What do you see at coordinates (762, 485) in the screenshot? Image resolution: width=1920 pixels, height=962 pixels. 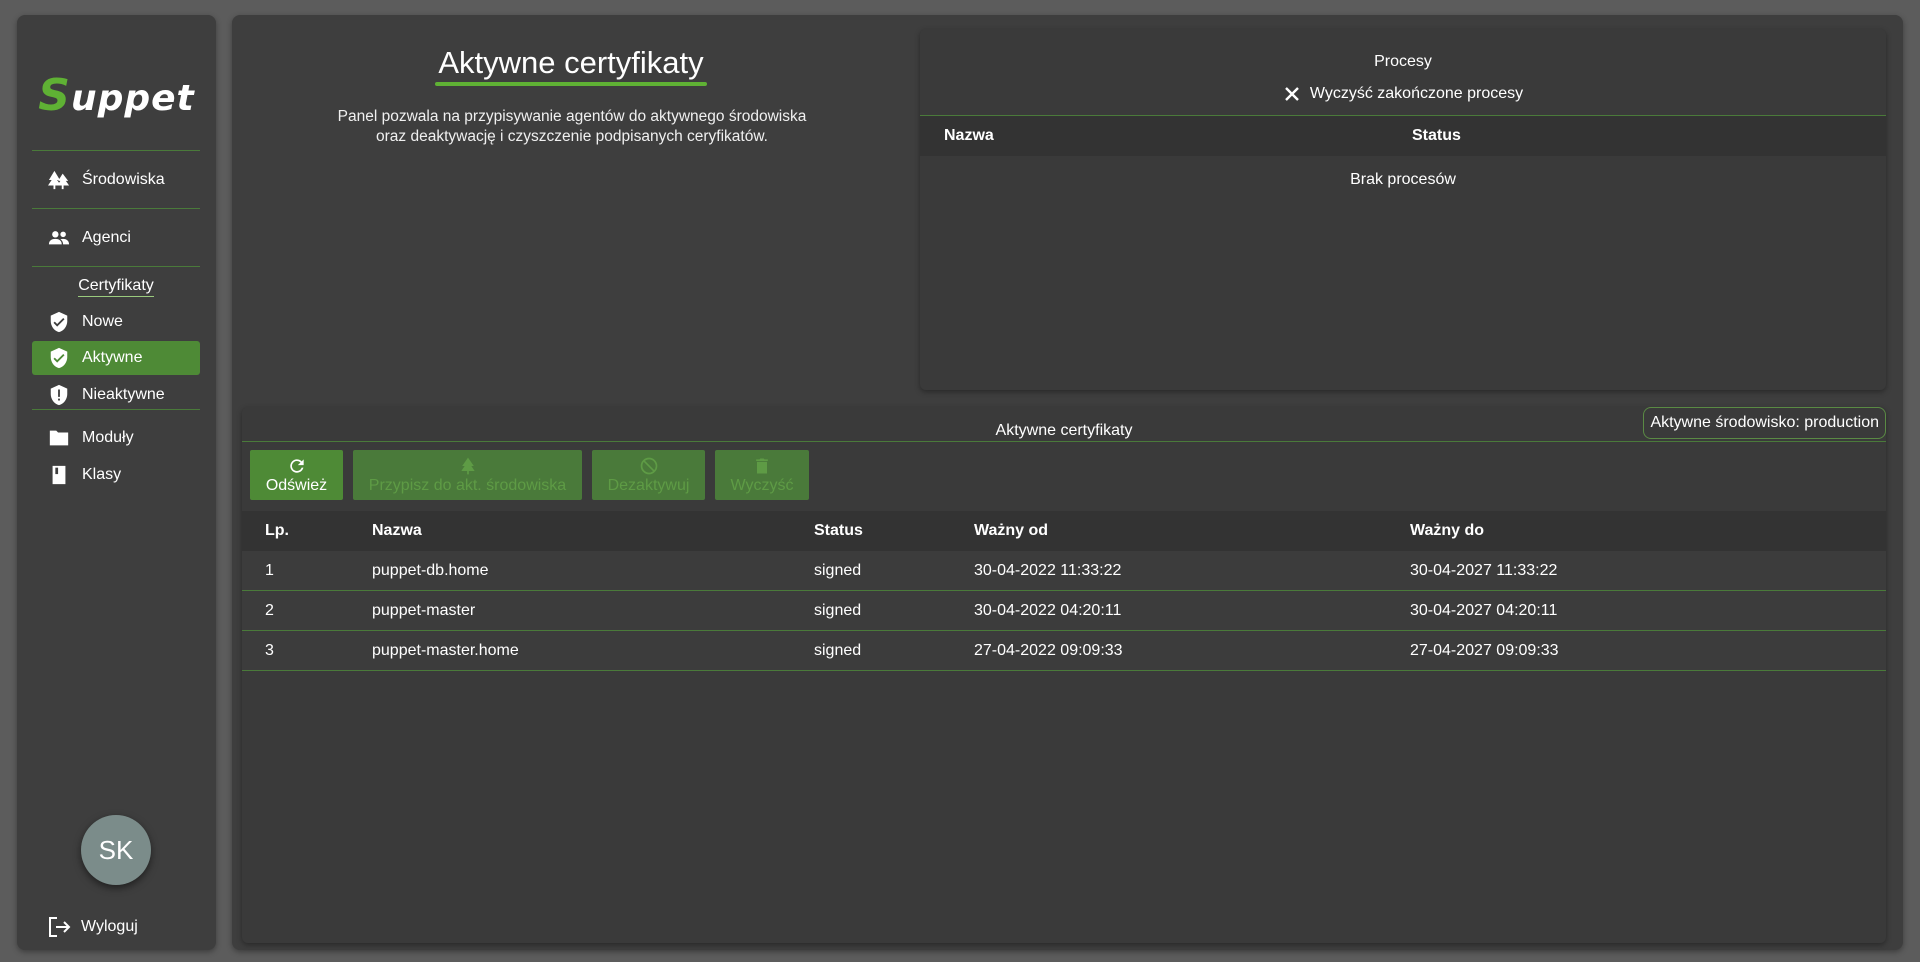 I see `clean-label: Wyczyść` at bounding box center [762, 485].